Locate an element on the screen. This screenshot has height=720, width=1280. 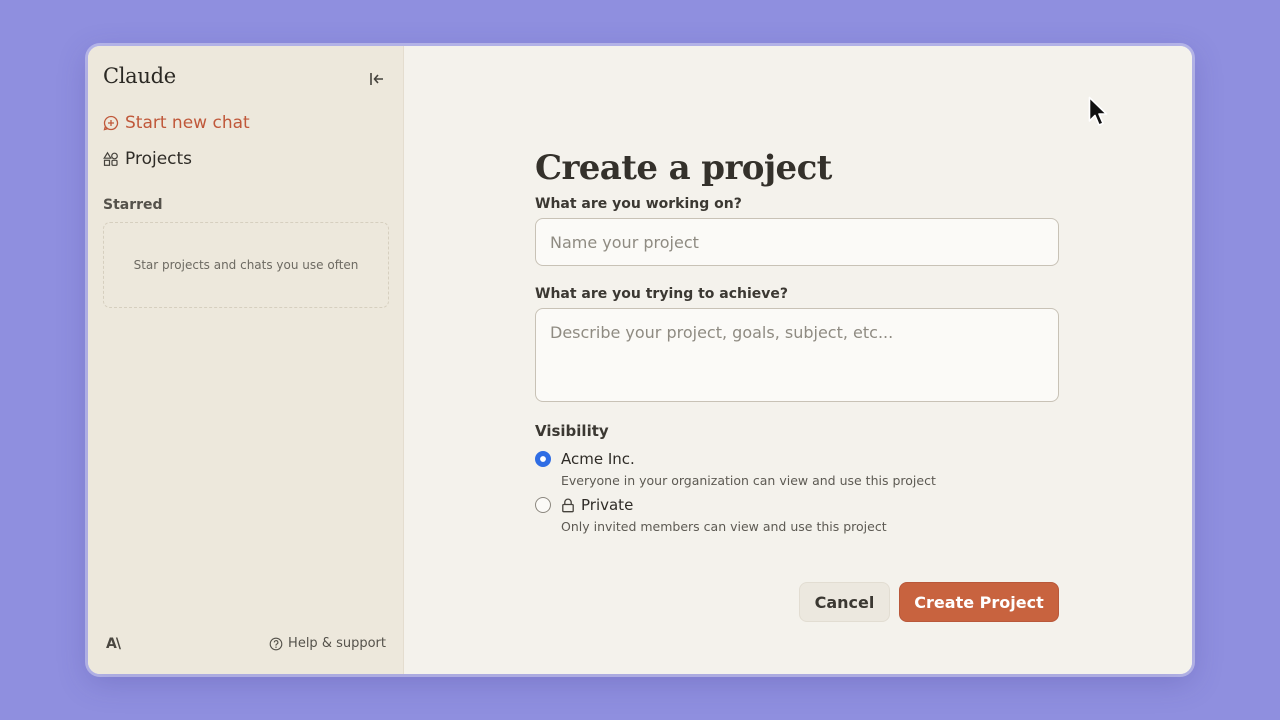
starred-heading: Starred is located at coordinates (133, 205).